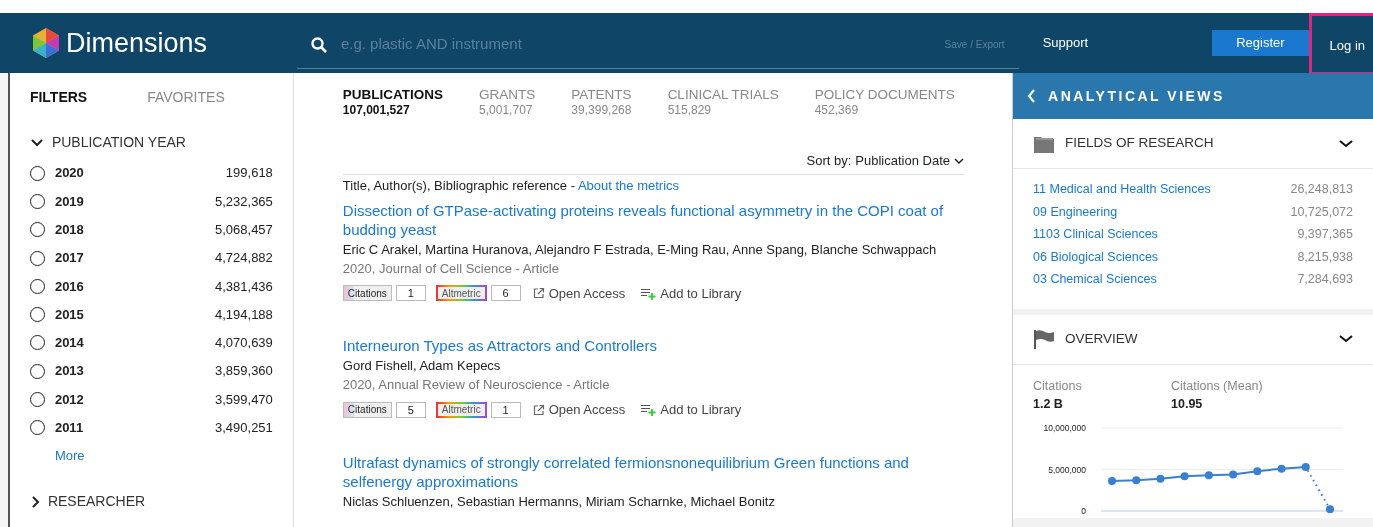 This screenshot has width=1373, height=527. What do you see at coordinates (1321, 189) in the screenshot?
I see `field-count: 26,248,813` at bounding box center [1321, 189].